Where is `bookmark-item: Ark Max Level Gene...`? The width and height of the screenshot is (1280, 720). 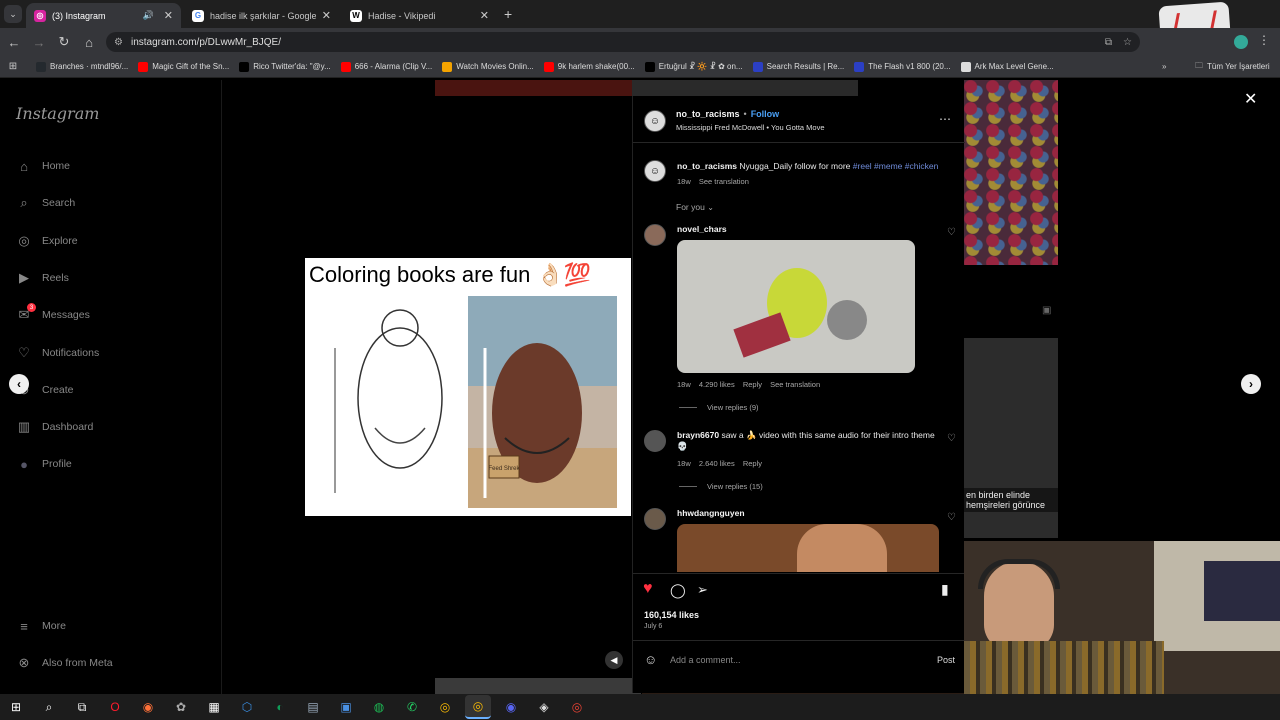 bookmark-item: Ark Max Level Gene... is located at coordinates (1007, 66).